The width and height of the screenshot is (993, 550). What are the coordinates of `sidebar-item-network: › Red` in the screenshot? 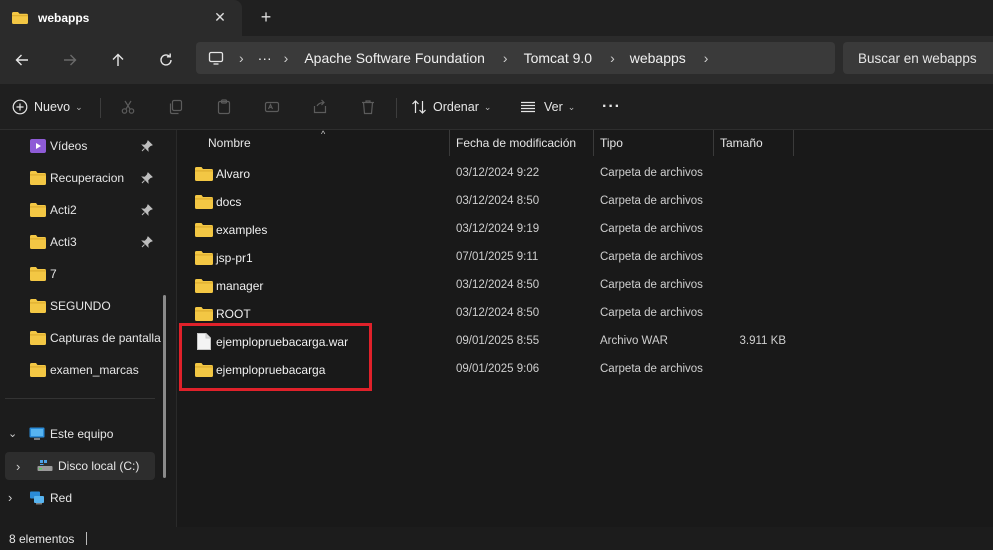 It's located at (80, 498).